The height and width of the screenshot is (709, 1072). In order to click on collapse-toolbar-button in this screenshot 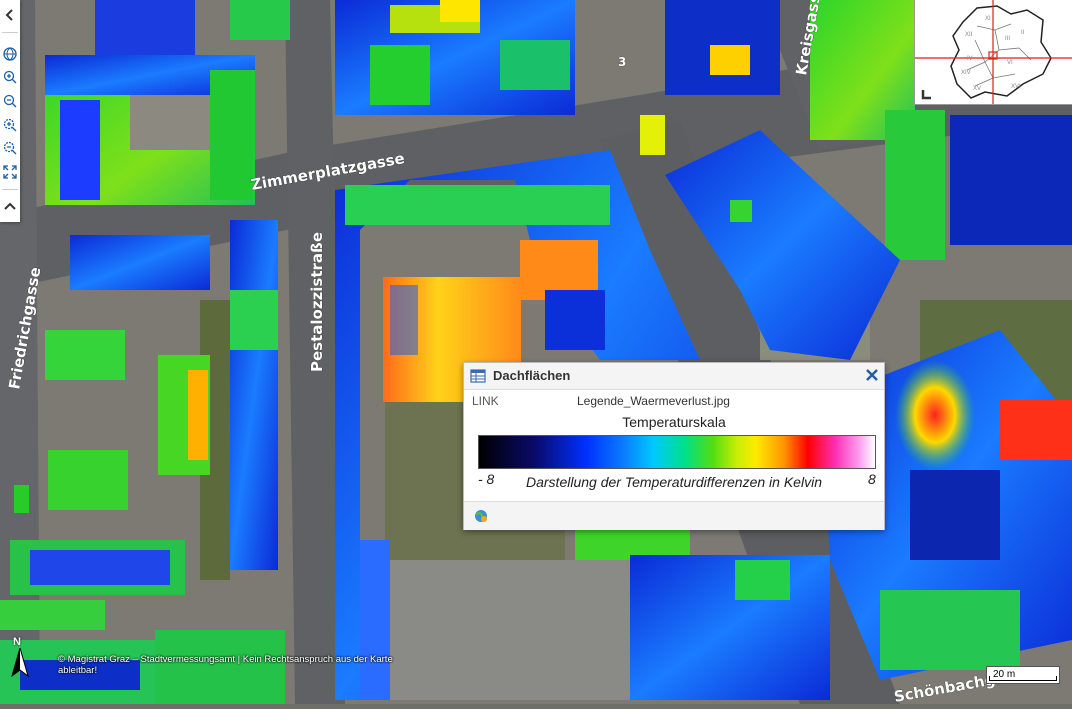, I will do `click(10, 15)`.